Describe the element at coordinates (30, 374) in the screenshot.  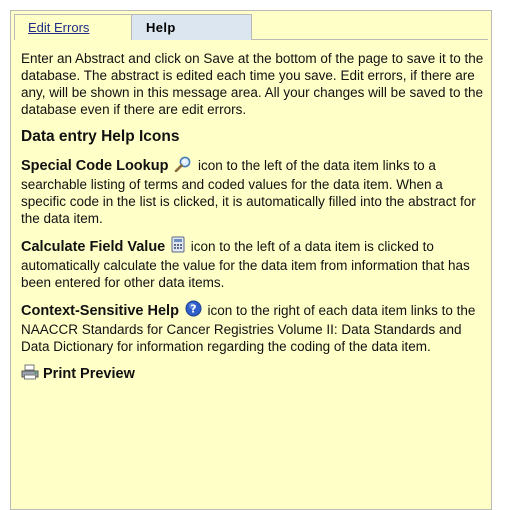
I see `printer-icon` at that location.